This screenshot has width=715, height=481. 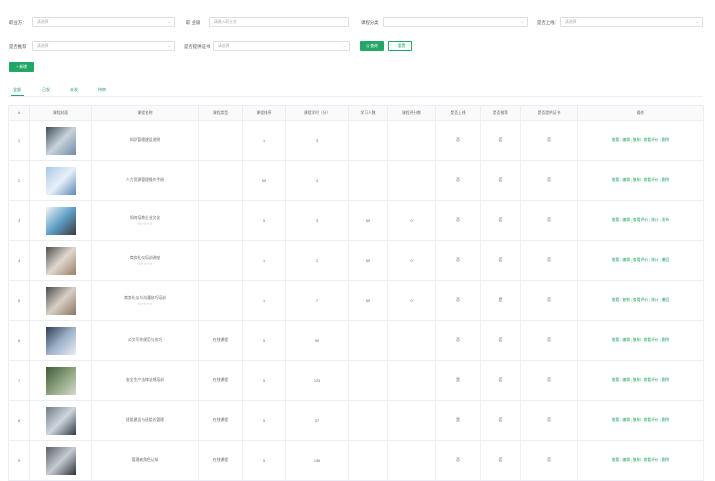 I want to click on course-name: 管理者角色认知, so click(x=145, y=460).